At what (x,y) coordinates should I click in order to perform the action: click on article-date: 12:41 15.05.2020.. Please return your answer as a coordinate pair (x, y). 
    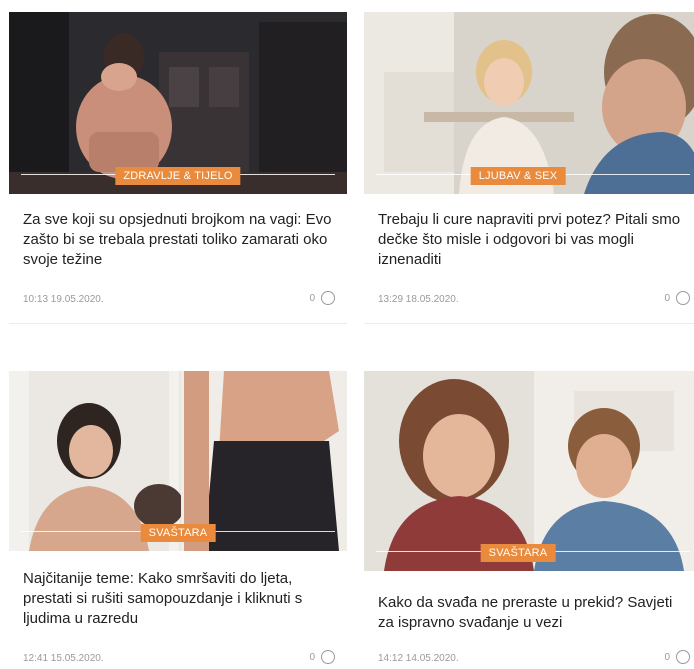
    Looking at the image, I should click on (63, 658).